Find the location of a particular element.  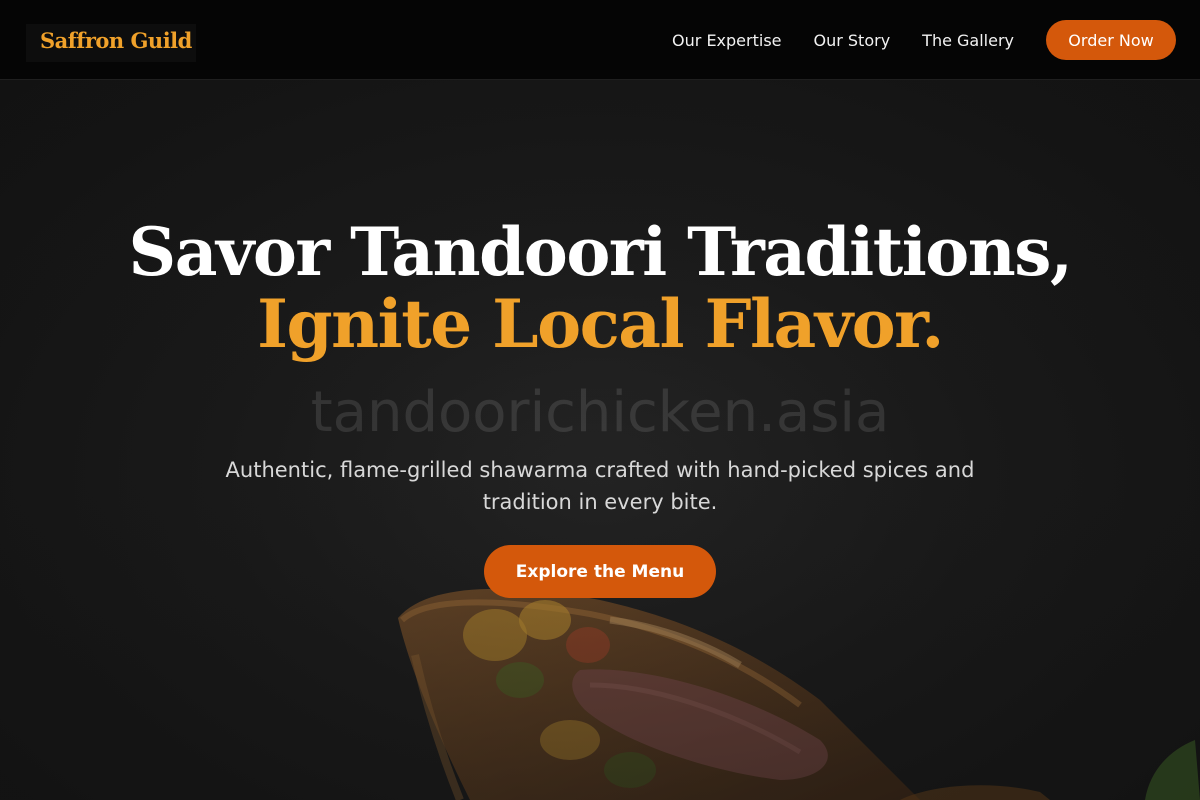

brand-logo: Saffron Guild is located at coordinates (111, 43).